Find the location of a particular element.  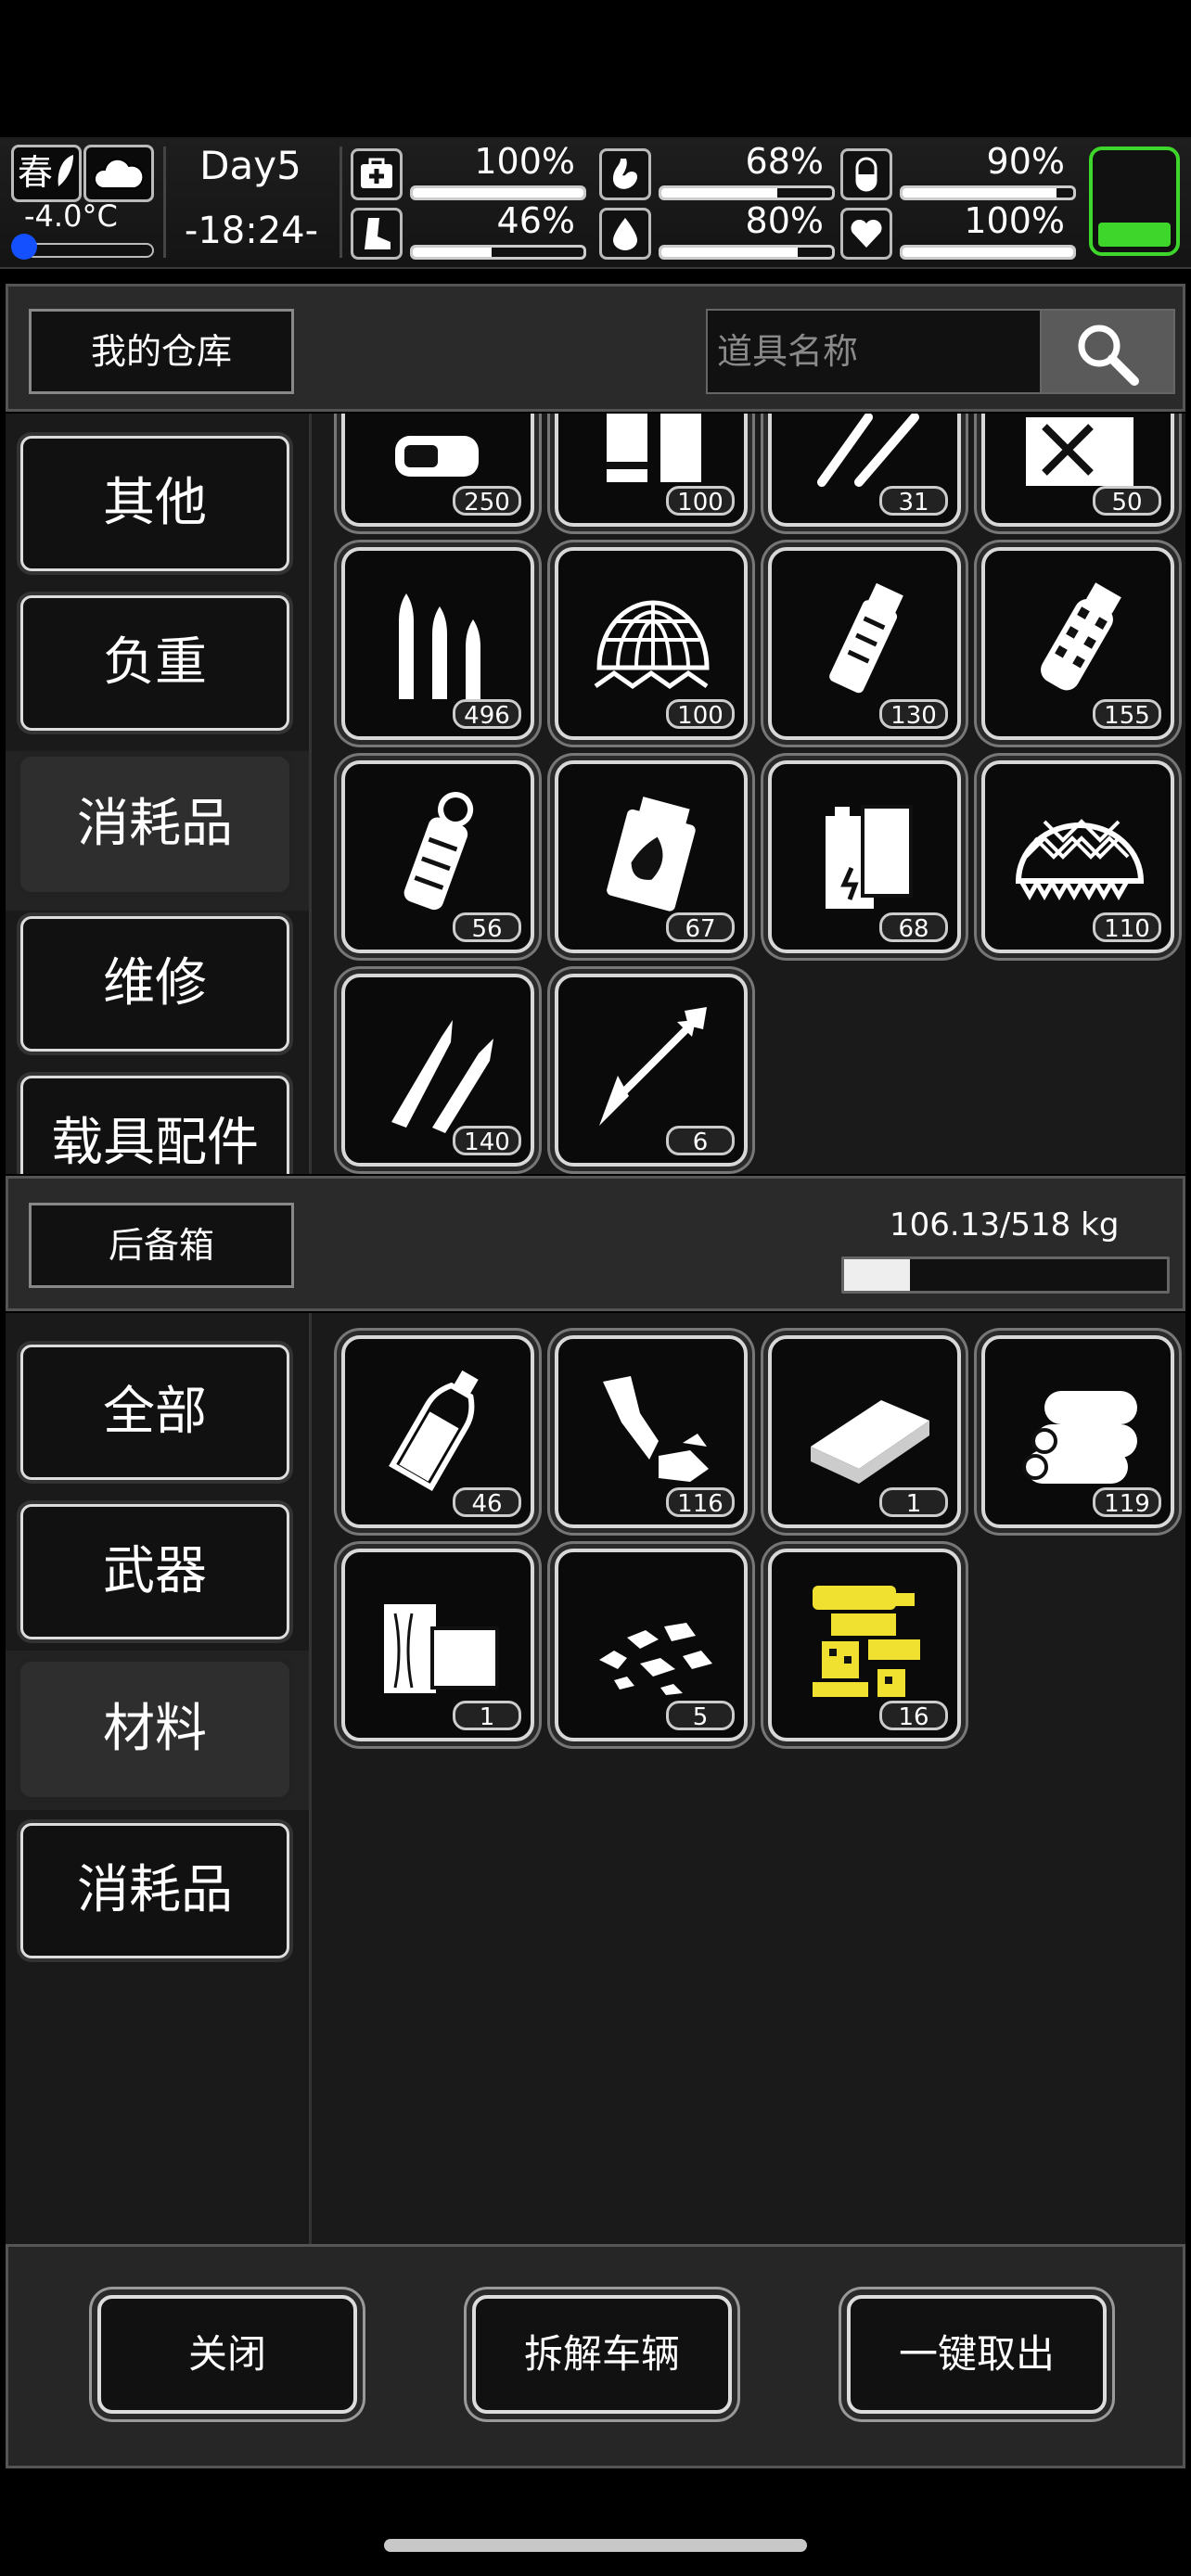

stat-energy-value: 90% is located at coordinates (1025, 161).